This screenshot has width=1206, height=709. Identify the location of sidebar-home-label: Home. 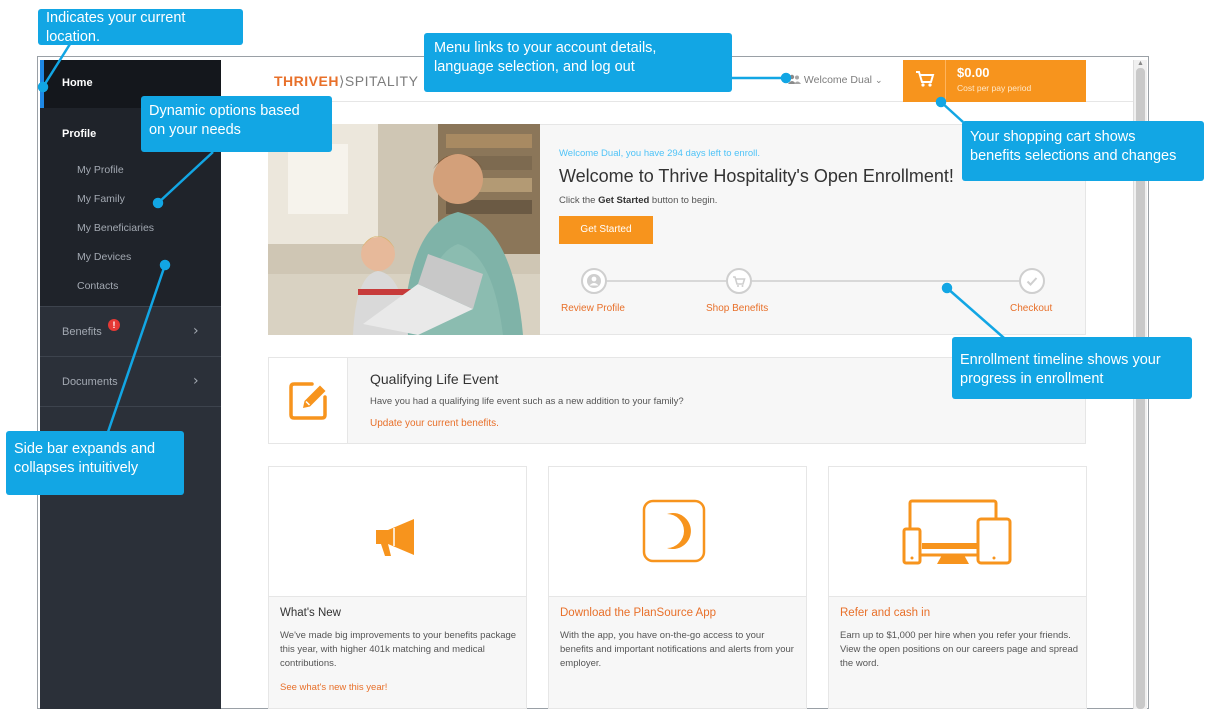
(77, 83).